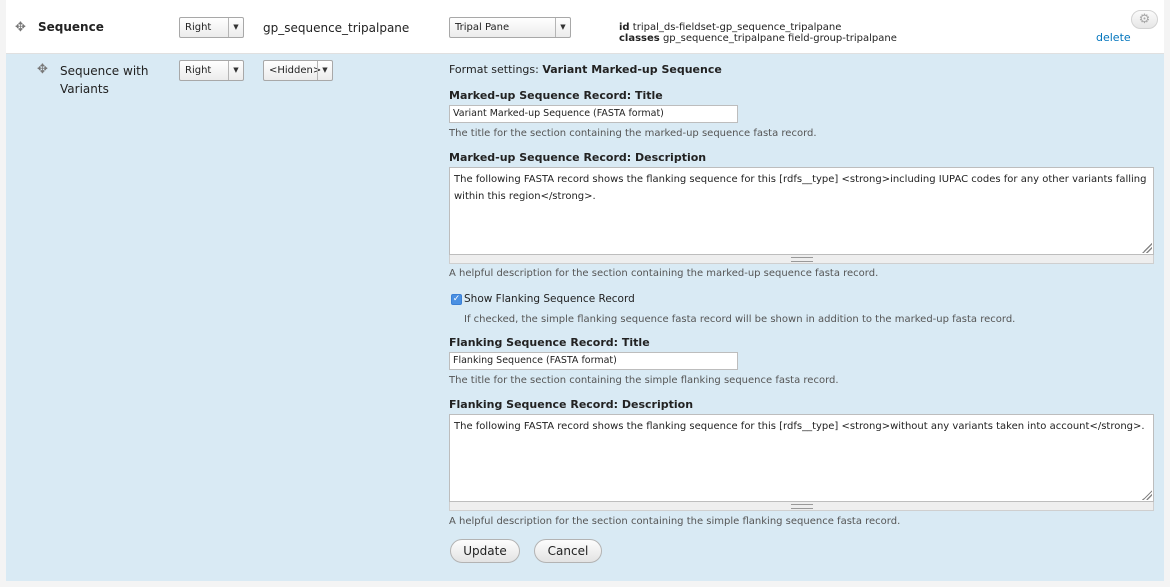 The height and width of the screenshot is (587, 1170). Describe the element at coordinates (1144, 19) in the screenshot. I see `gear-icon: ⚙` at that location.